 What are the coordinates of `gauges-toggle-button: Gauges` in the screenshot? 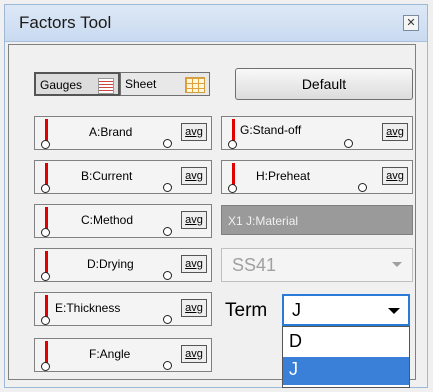 It's located at (77, 84).